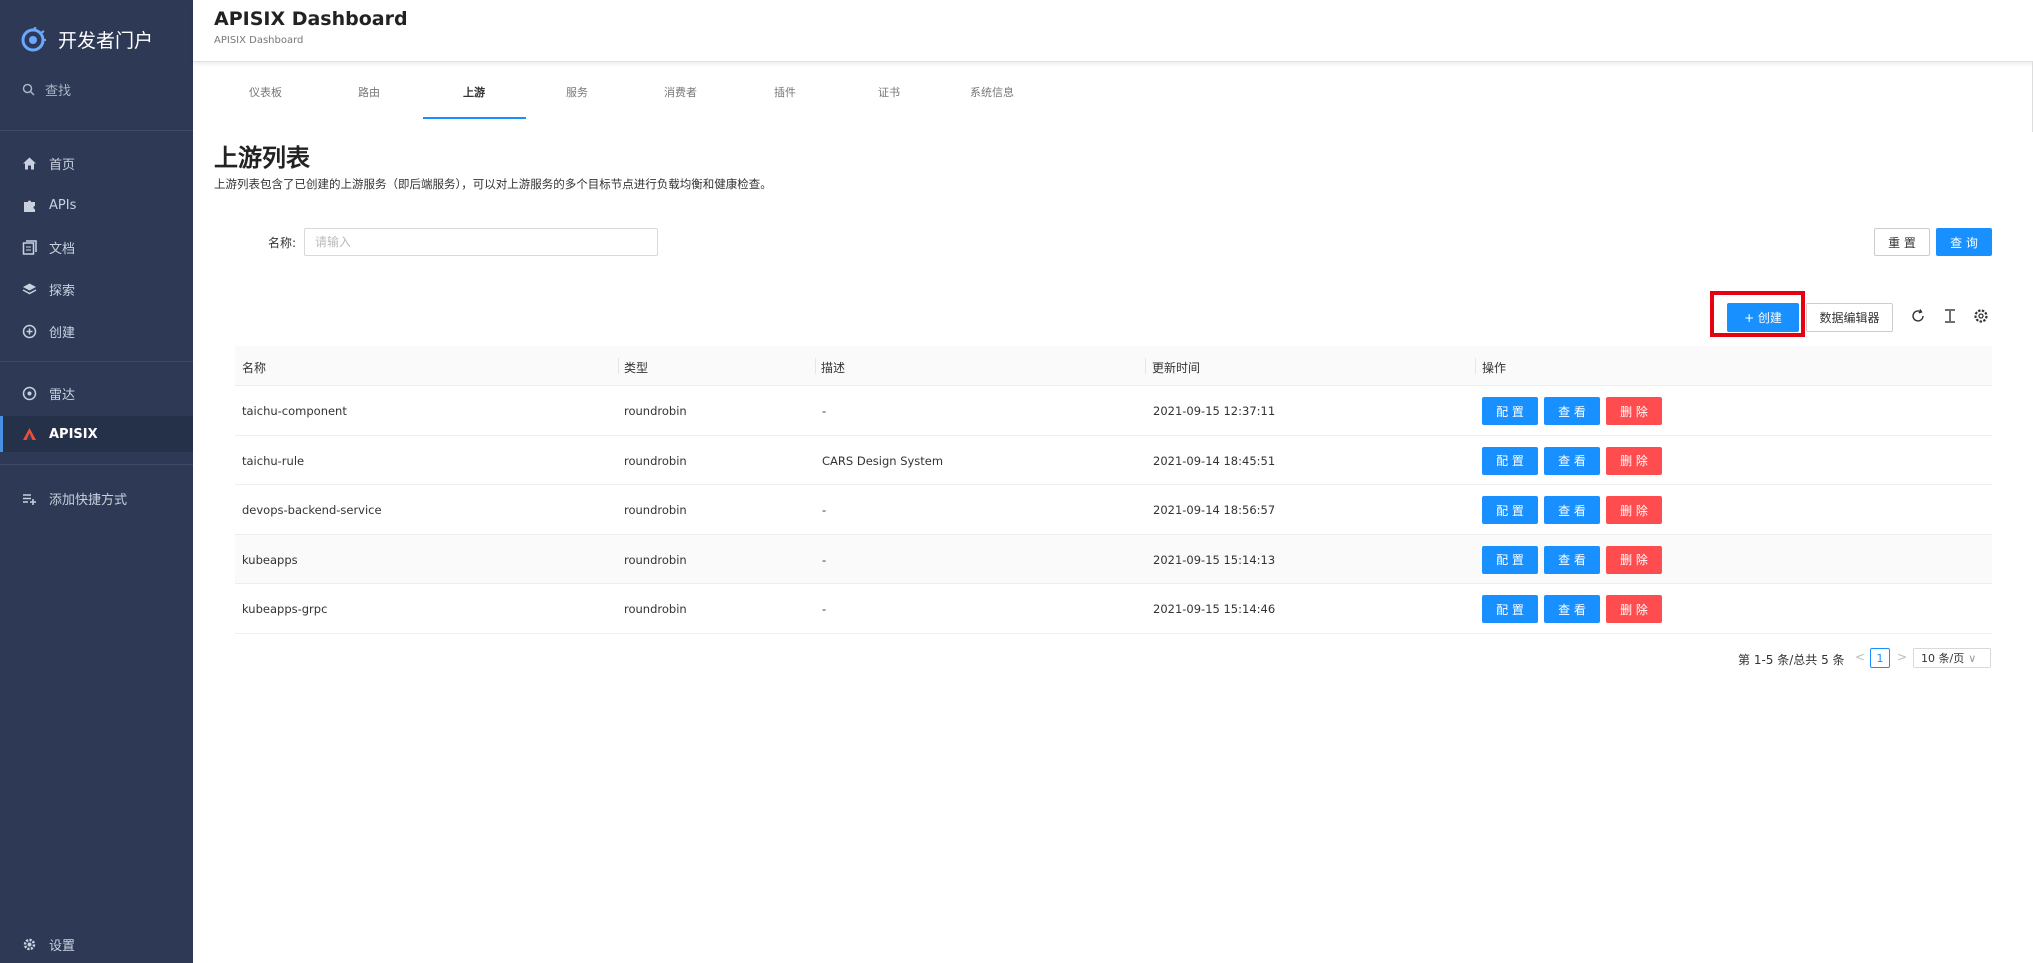  I want to click on tab-upstream: 上游, so click(474, 92).